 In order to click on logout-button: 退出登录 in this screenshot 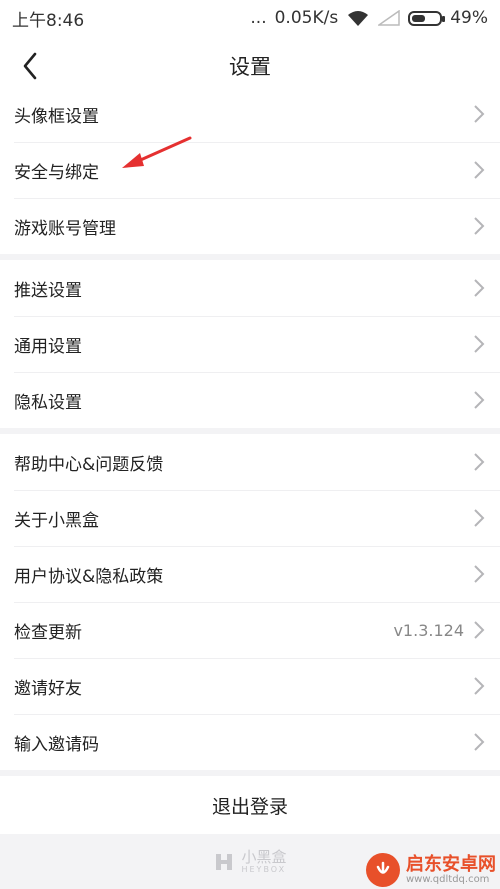, I will do `click(250, 805)`.